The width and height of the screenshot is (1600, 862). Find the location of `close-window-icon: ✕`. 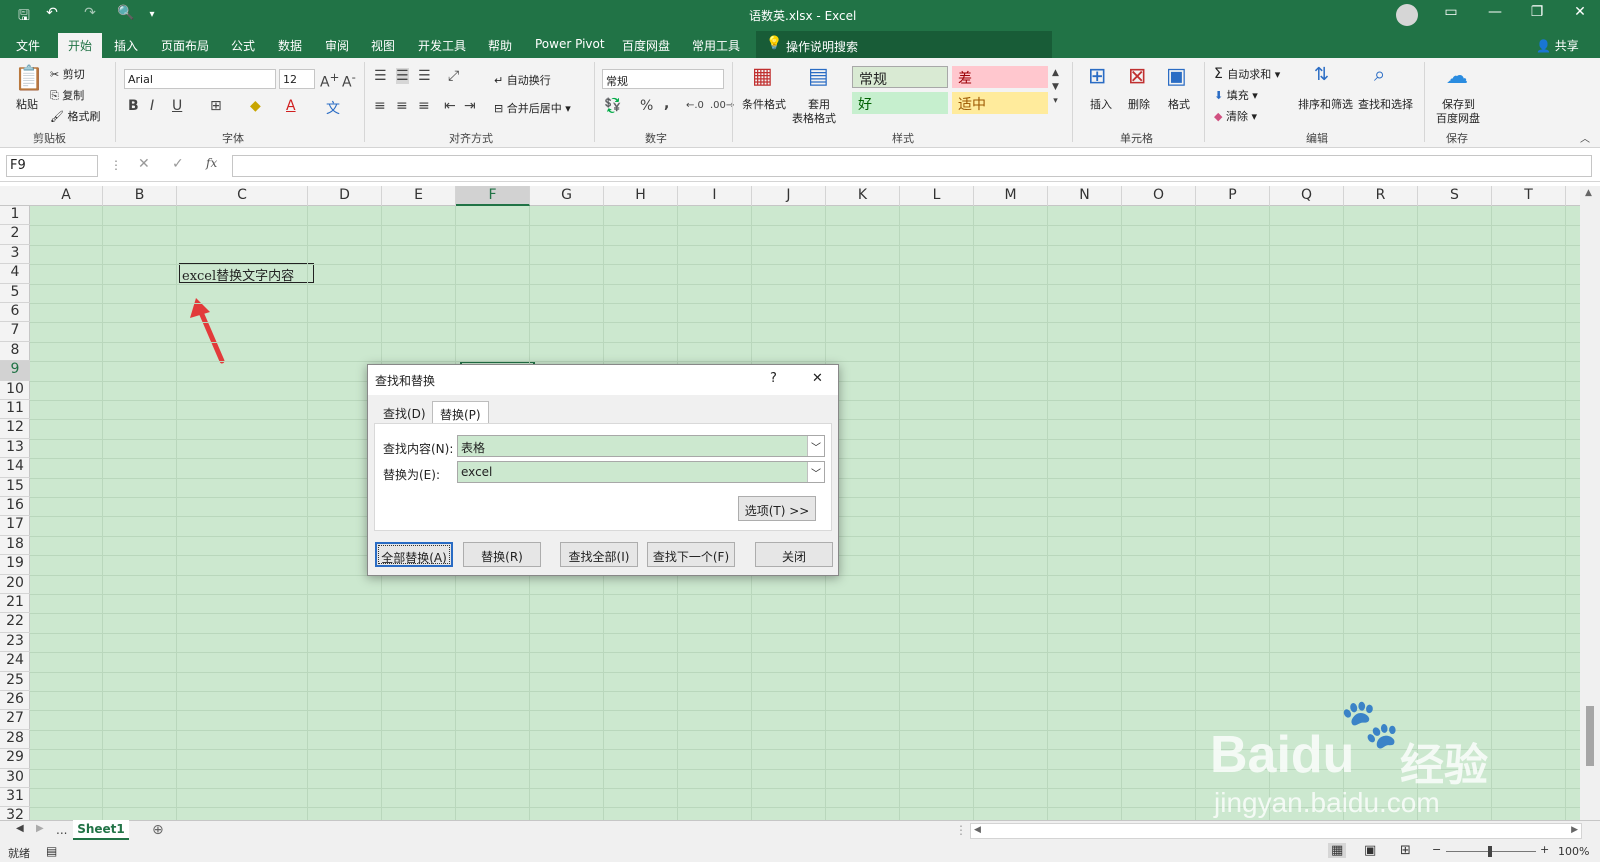

close-window-icon: ✕ is located at coordinates (1580, 12).